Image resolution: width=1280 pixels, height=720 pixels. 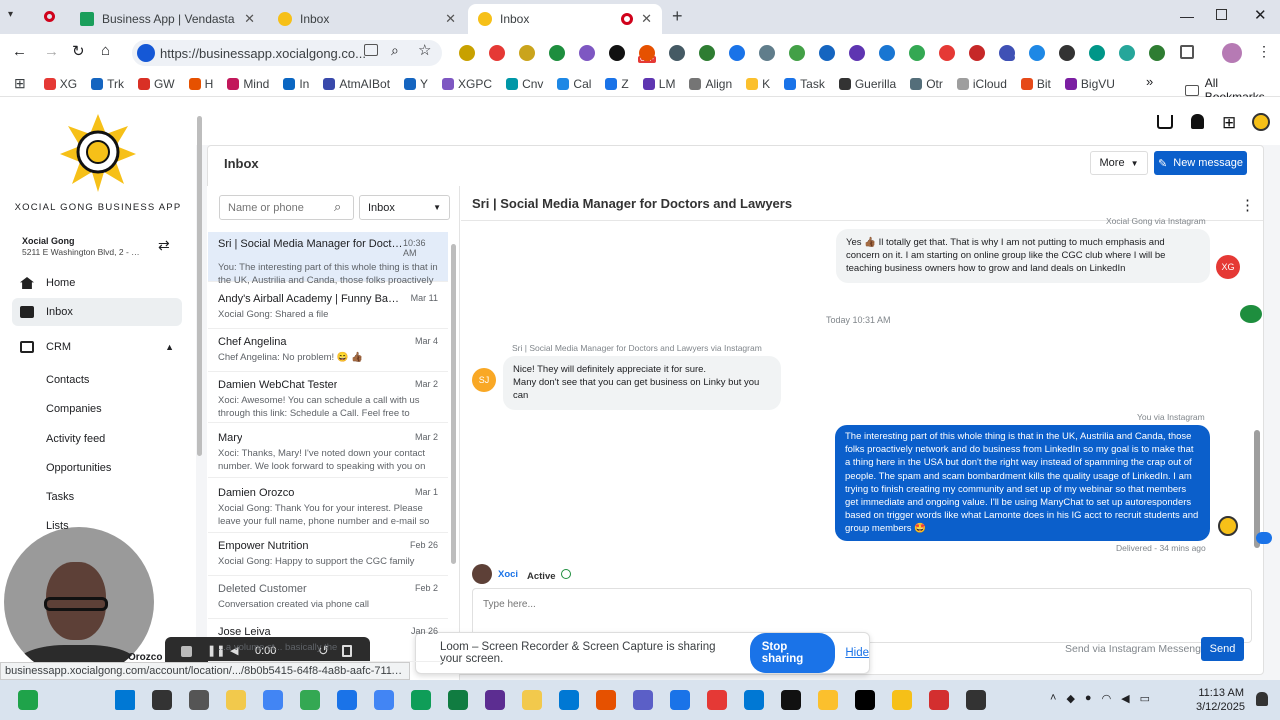 I want to click on bookmark-item: XGPC, so click(x=467, y=84).